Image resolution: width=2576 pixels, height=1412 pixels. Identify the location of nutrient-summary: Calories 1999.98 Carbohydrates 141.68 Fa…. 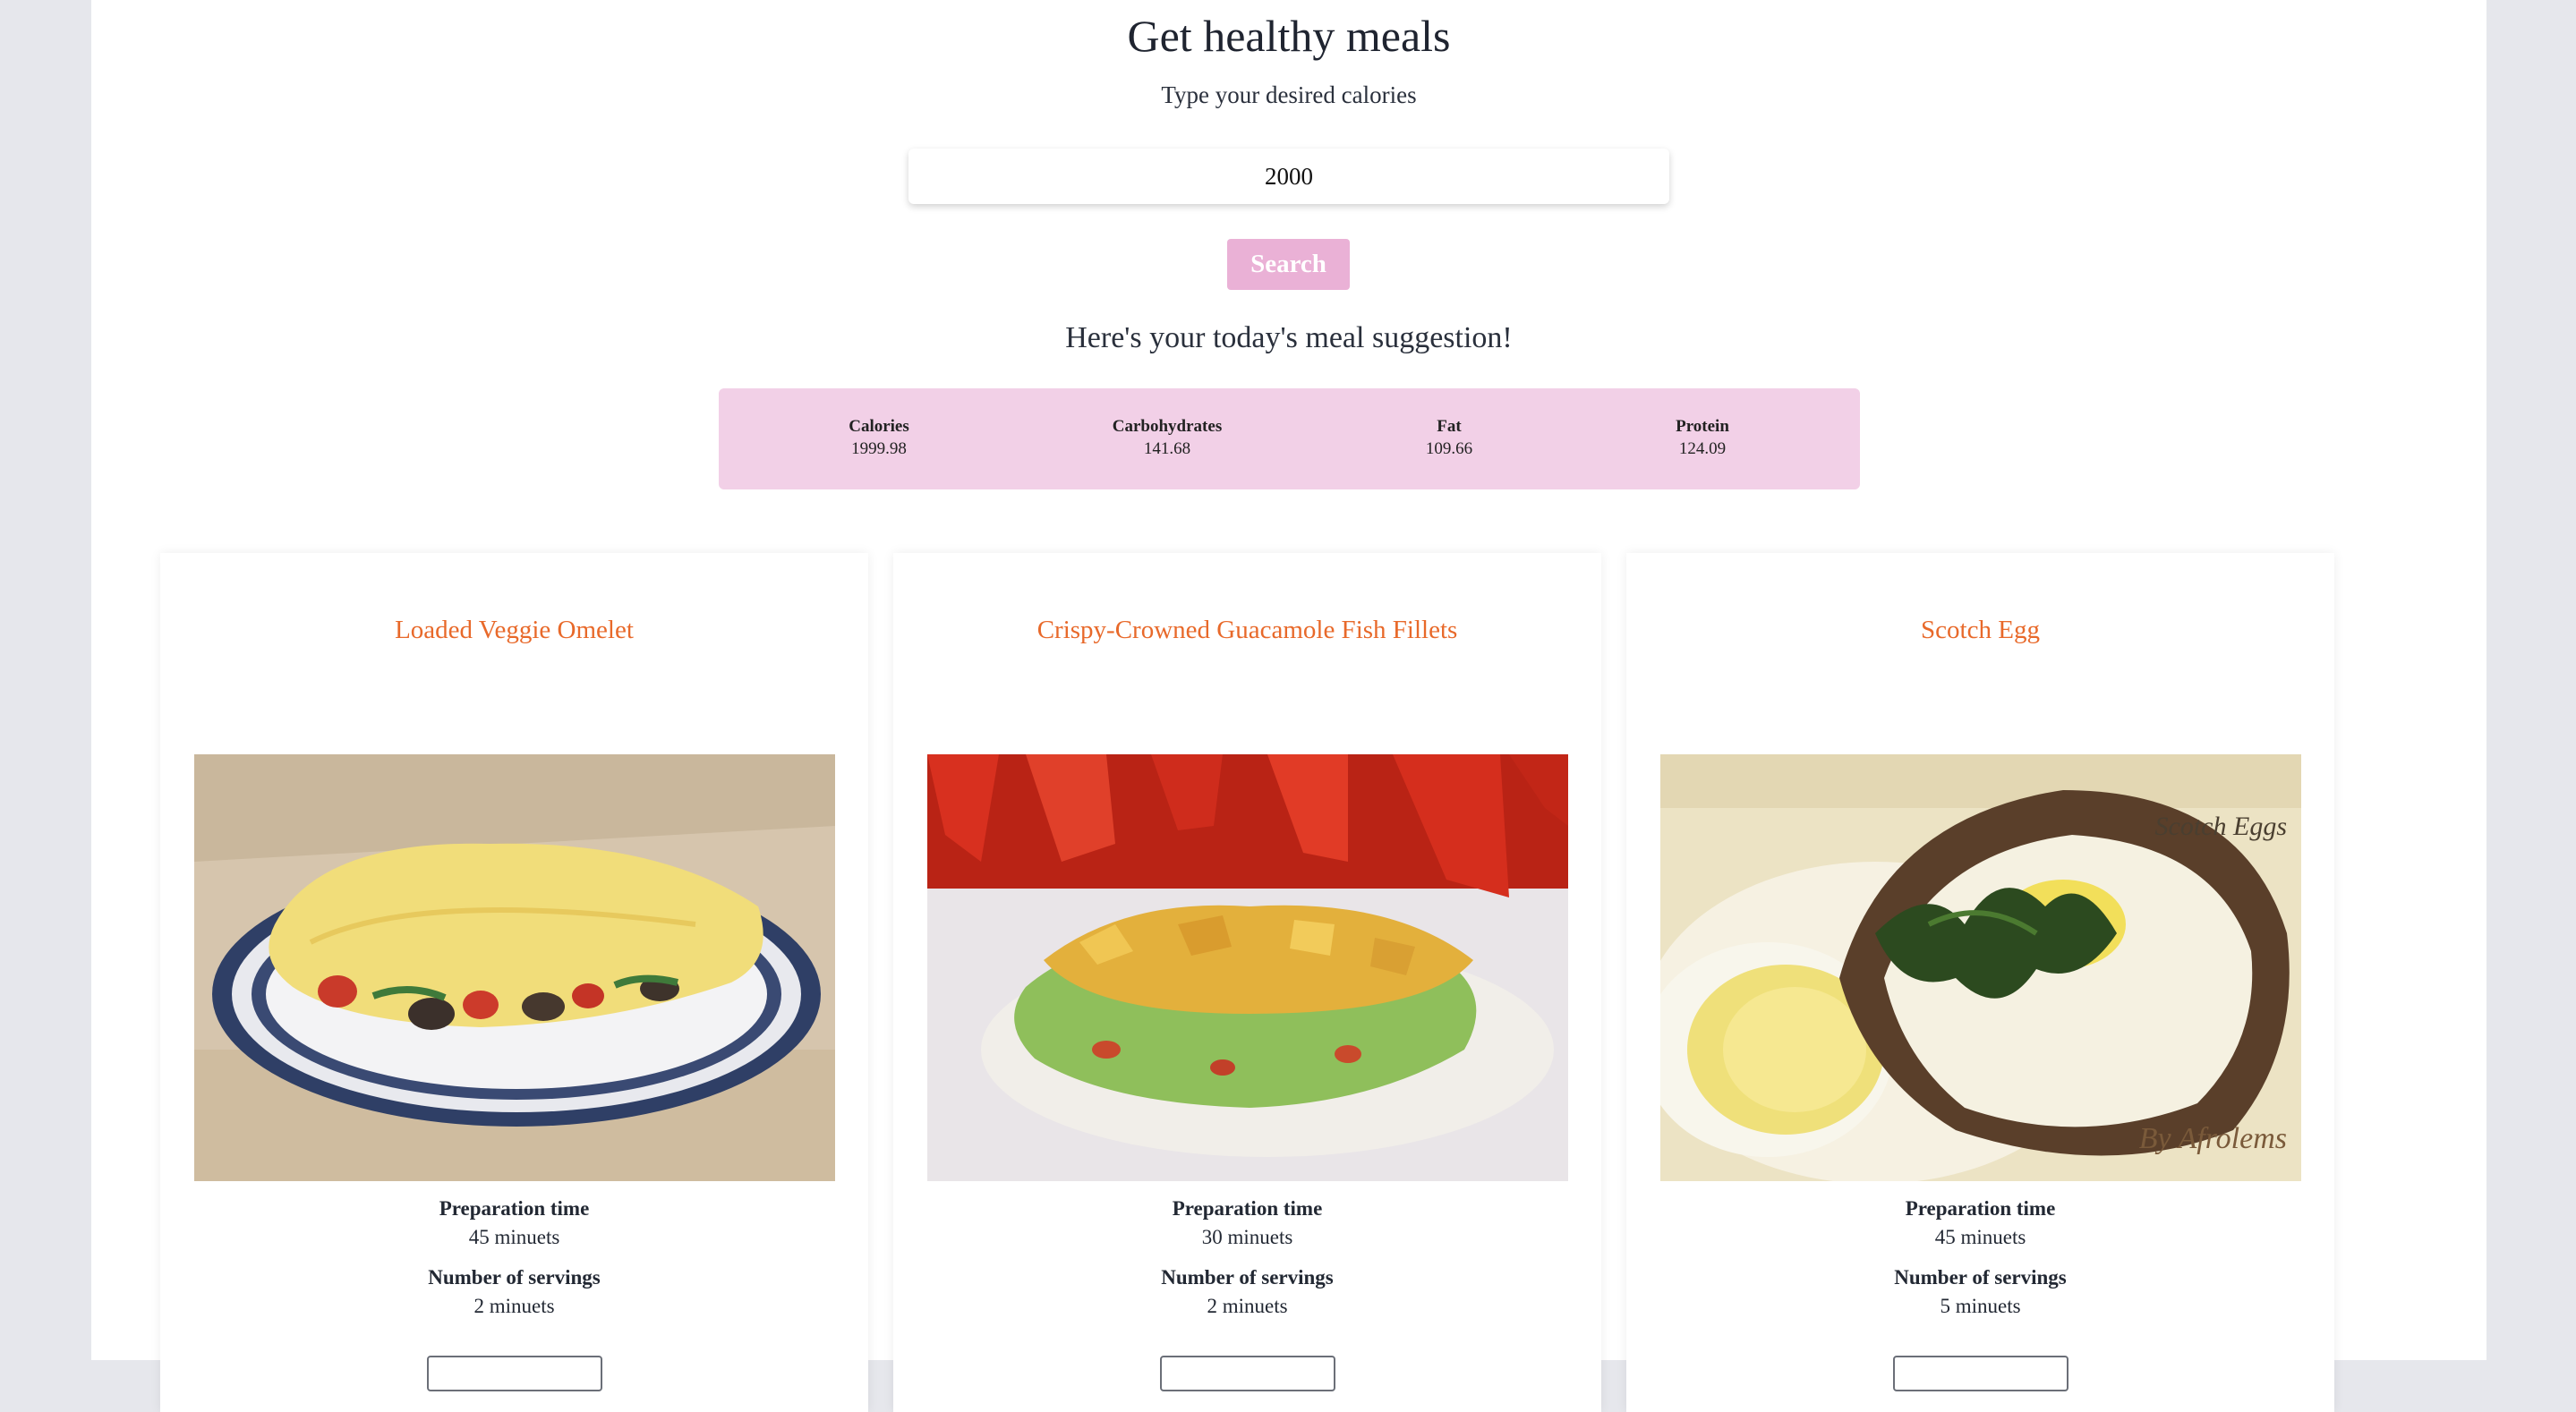
(1289, 438).